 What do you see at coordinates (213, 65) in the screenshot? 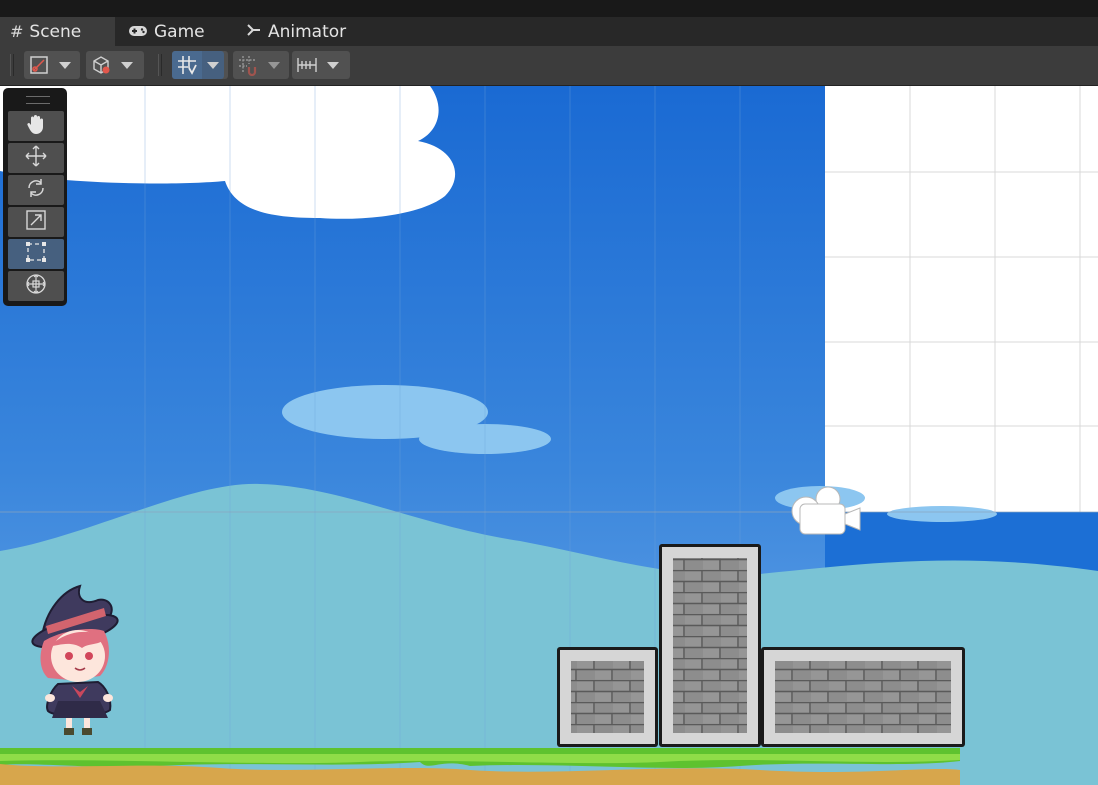
I see `grid-visibility-dropdown-icon` at bounding box center [213, 65].